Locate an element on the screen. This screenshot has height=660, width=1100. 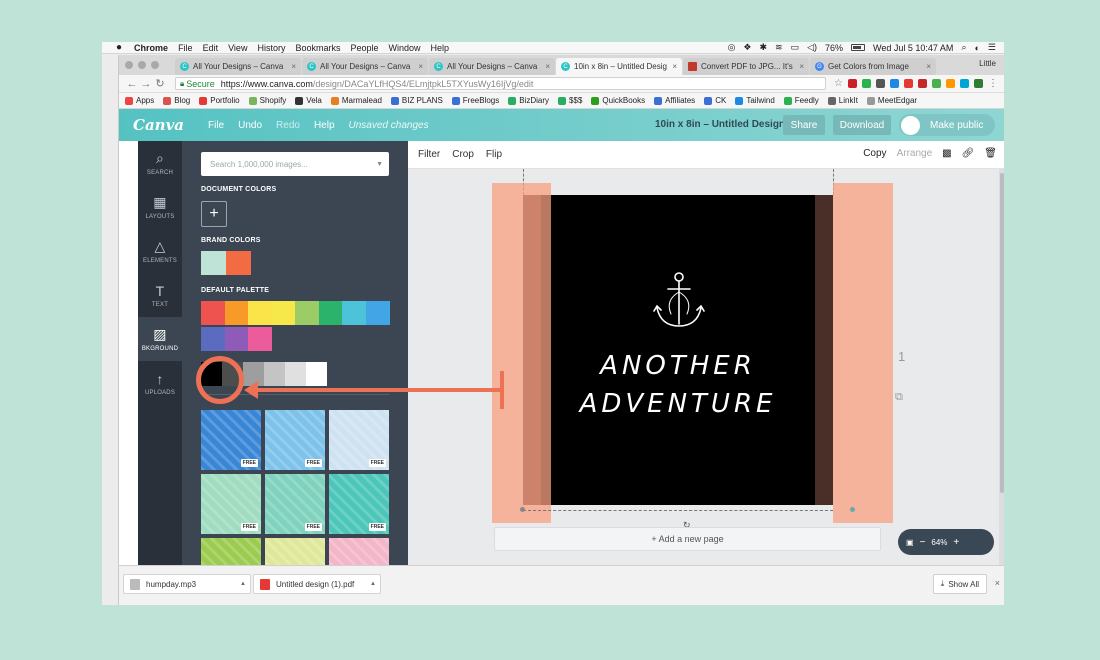
battery-percent: 76% is located at coordinates (834, 48).